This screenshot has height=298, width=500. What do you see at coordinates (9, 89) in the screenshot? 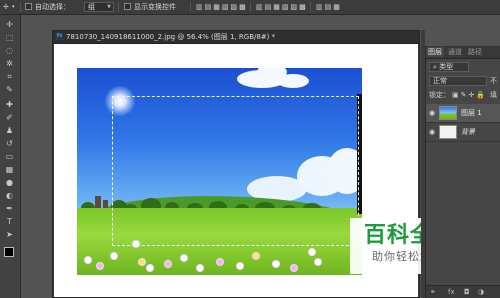
I see `eyedropper-icon: ✎` at bounding box center [9, 89].